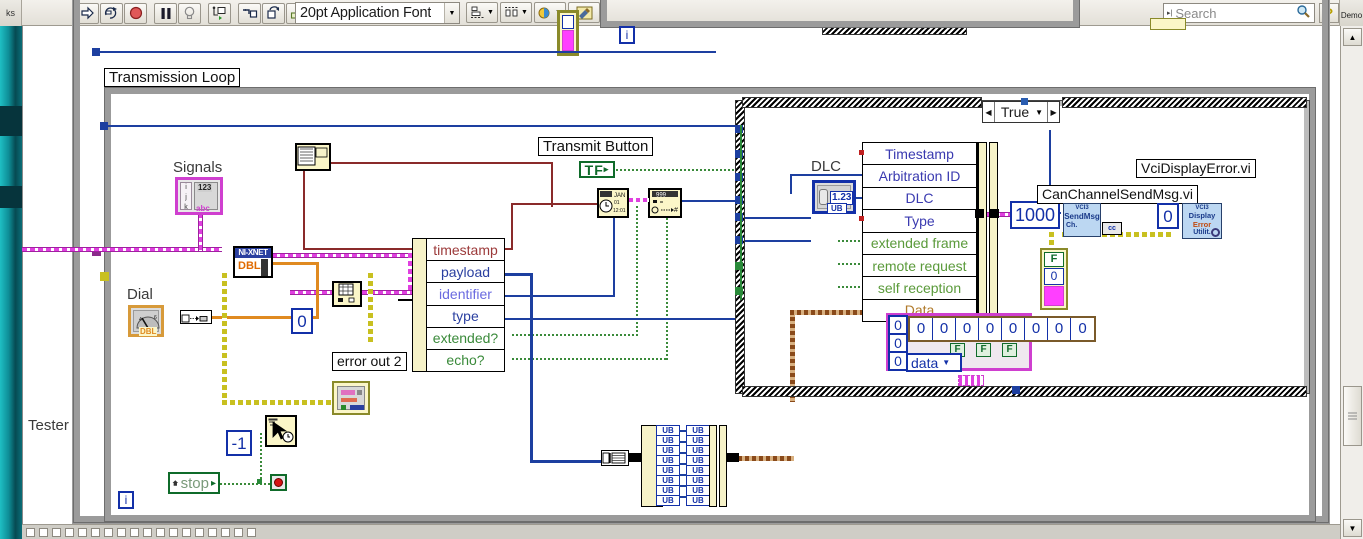 Image resolution: width=1363 pixels, height=539 pixels. Describe the element at coordinates (639, 200) in the screenshot. I see `wire-pink-short` at that location.